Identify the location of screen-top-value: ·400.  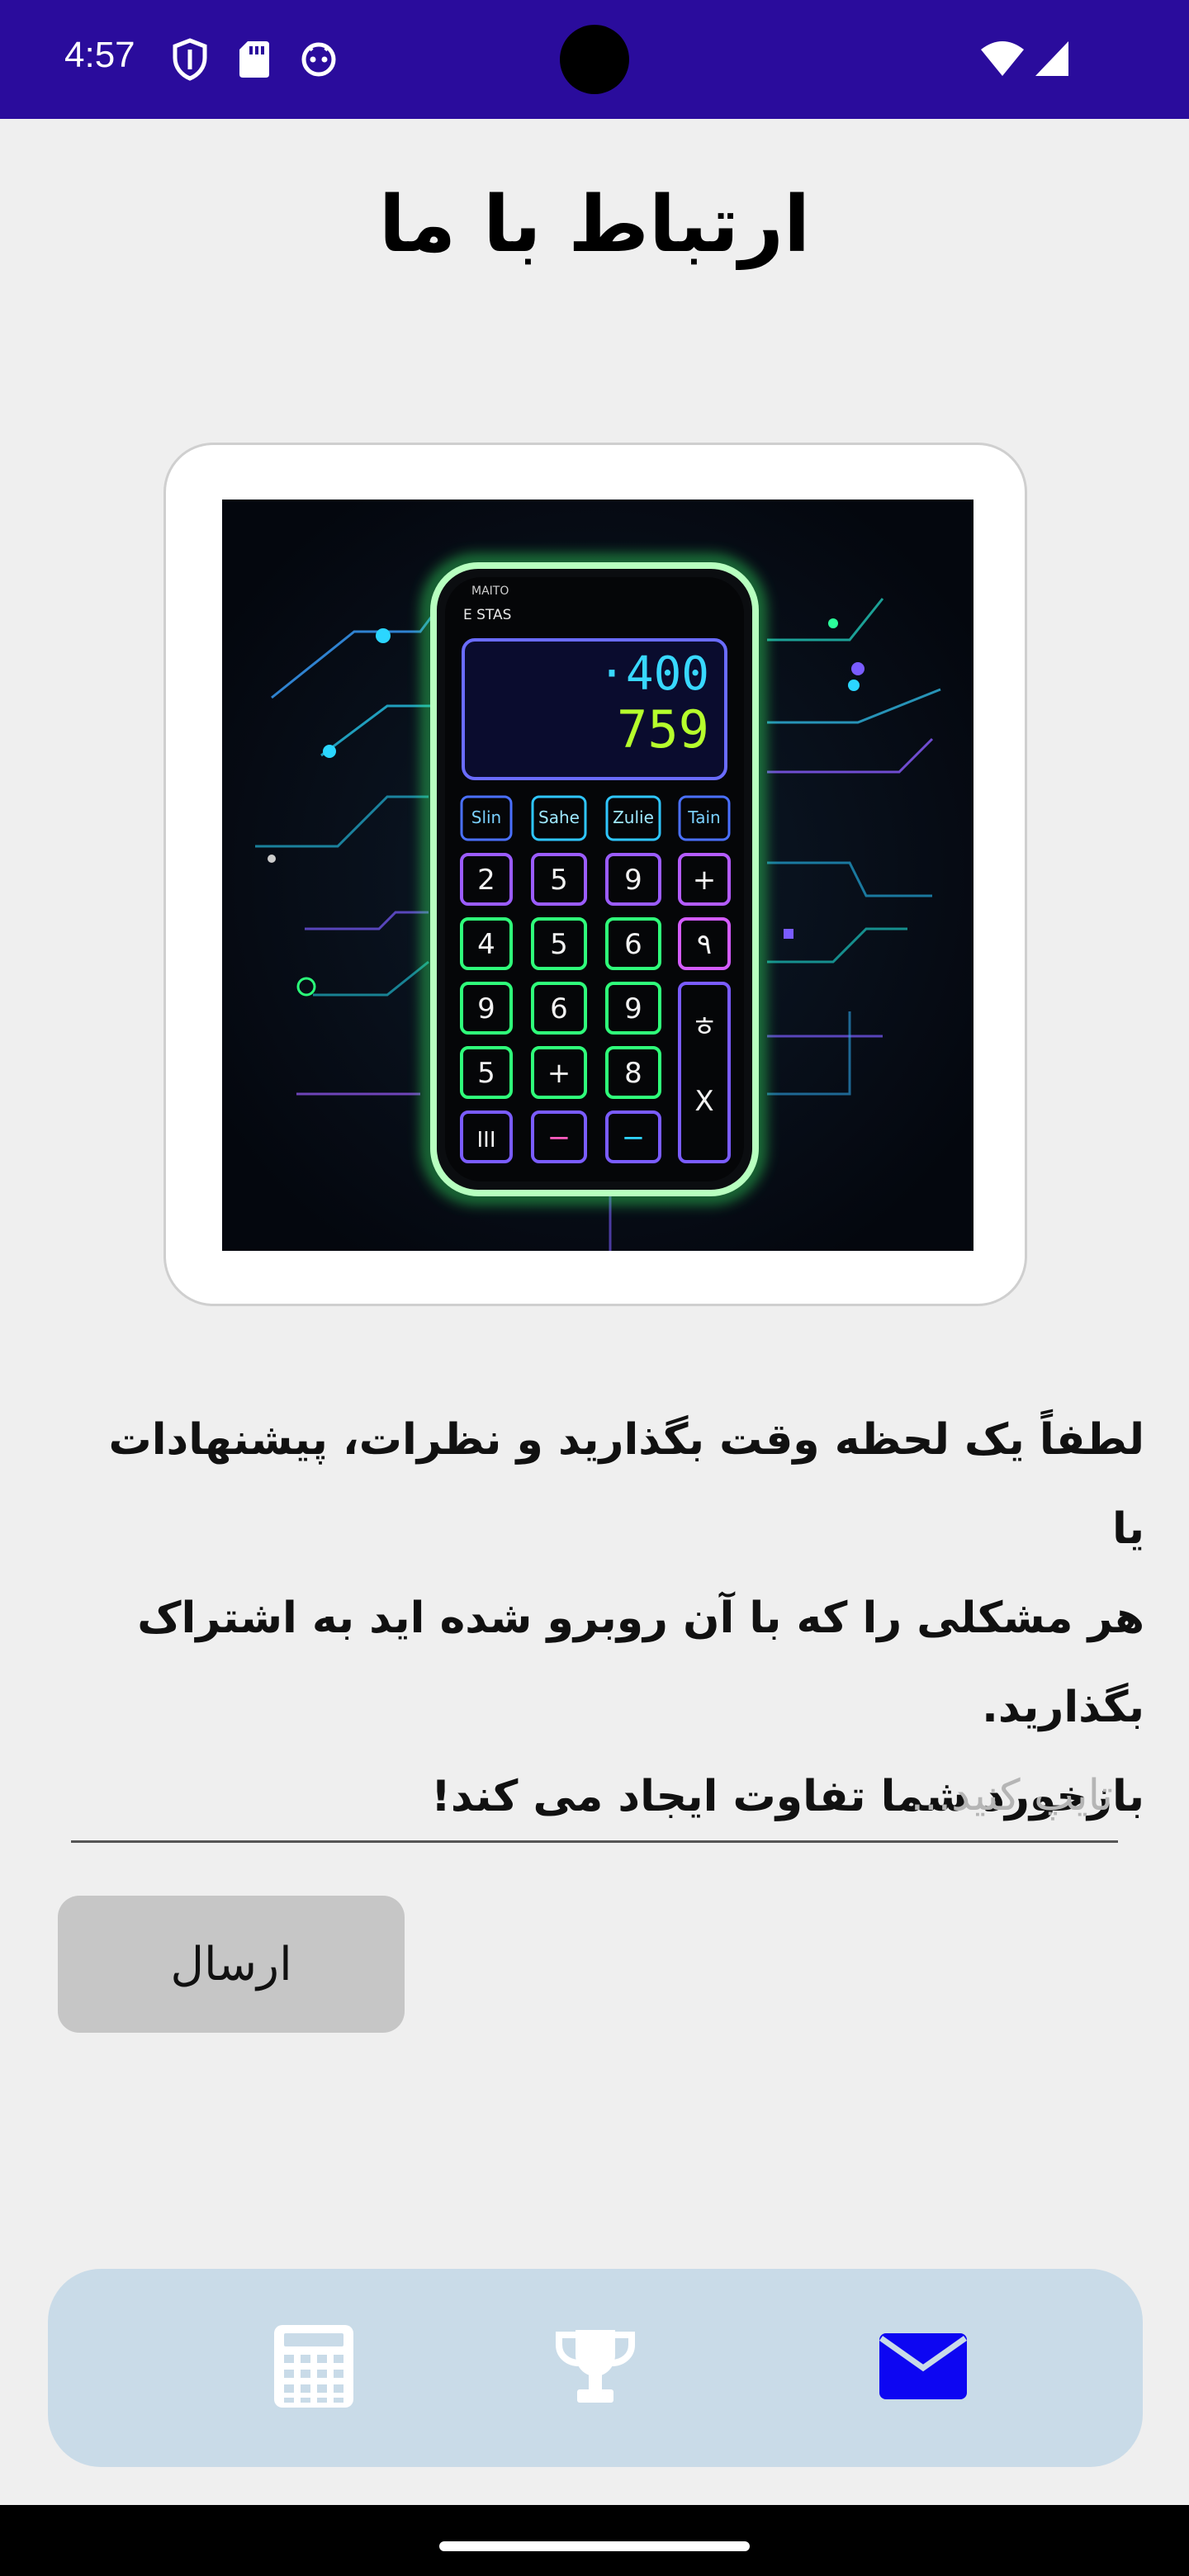
(653, 674).